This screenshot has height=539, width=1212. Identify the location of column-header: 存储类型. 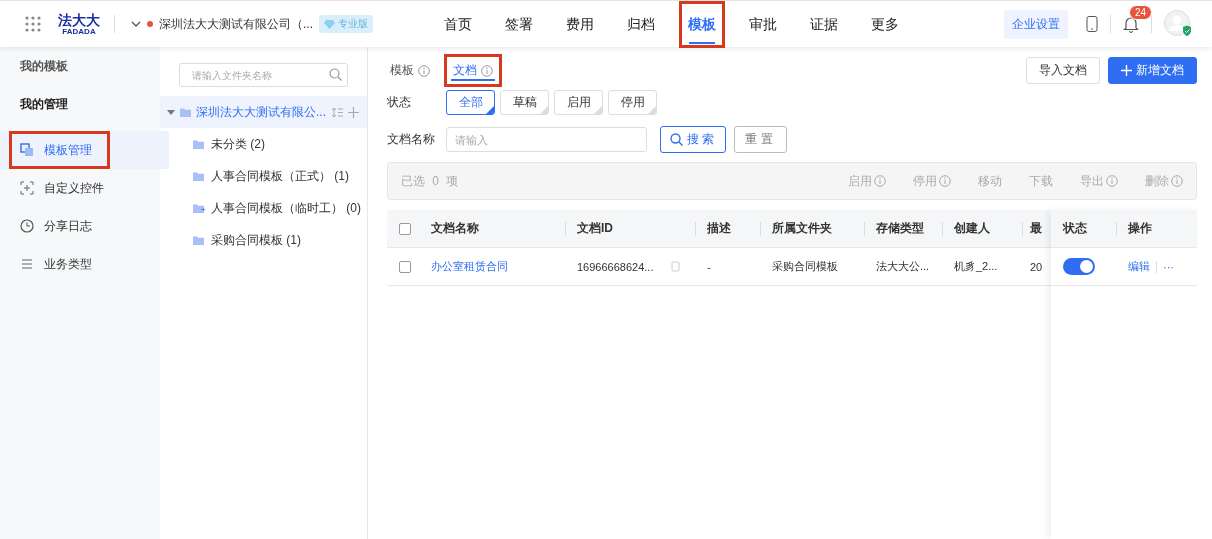
(900, 228).